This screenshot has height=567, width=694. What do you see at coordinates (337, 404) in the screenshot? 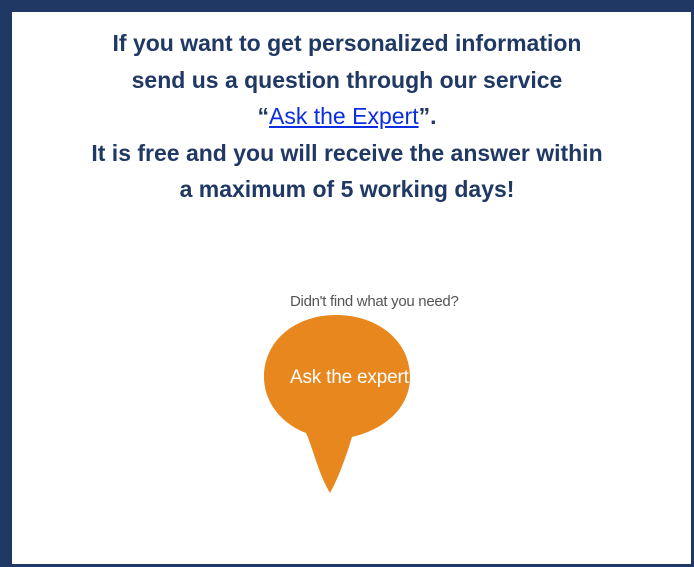
I see `speech-bubble-shape` at bounding box center [337, 404].